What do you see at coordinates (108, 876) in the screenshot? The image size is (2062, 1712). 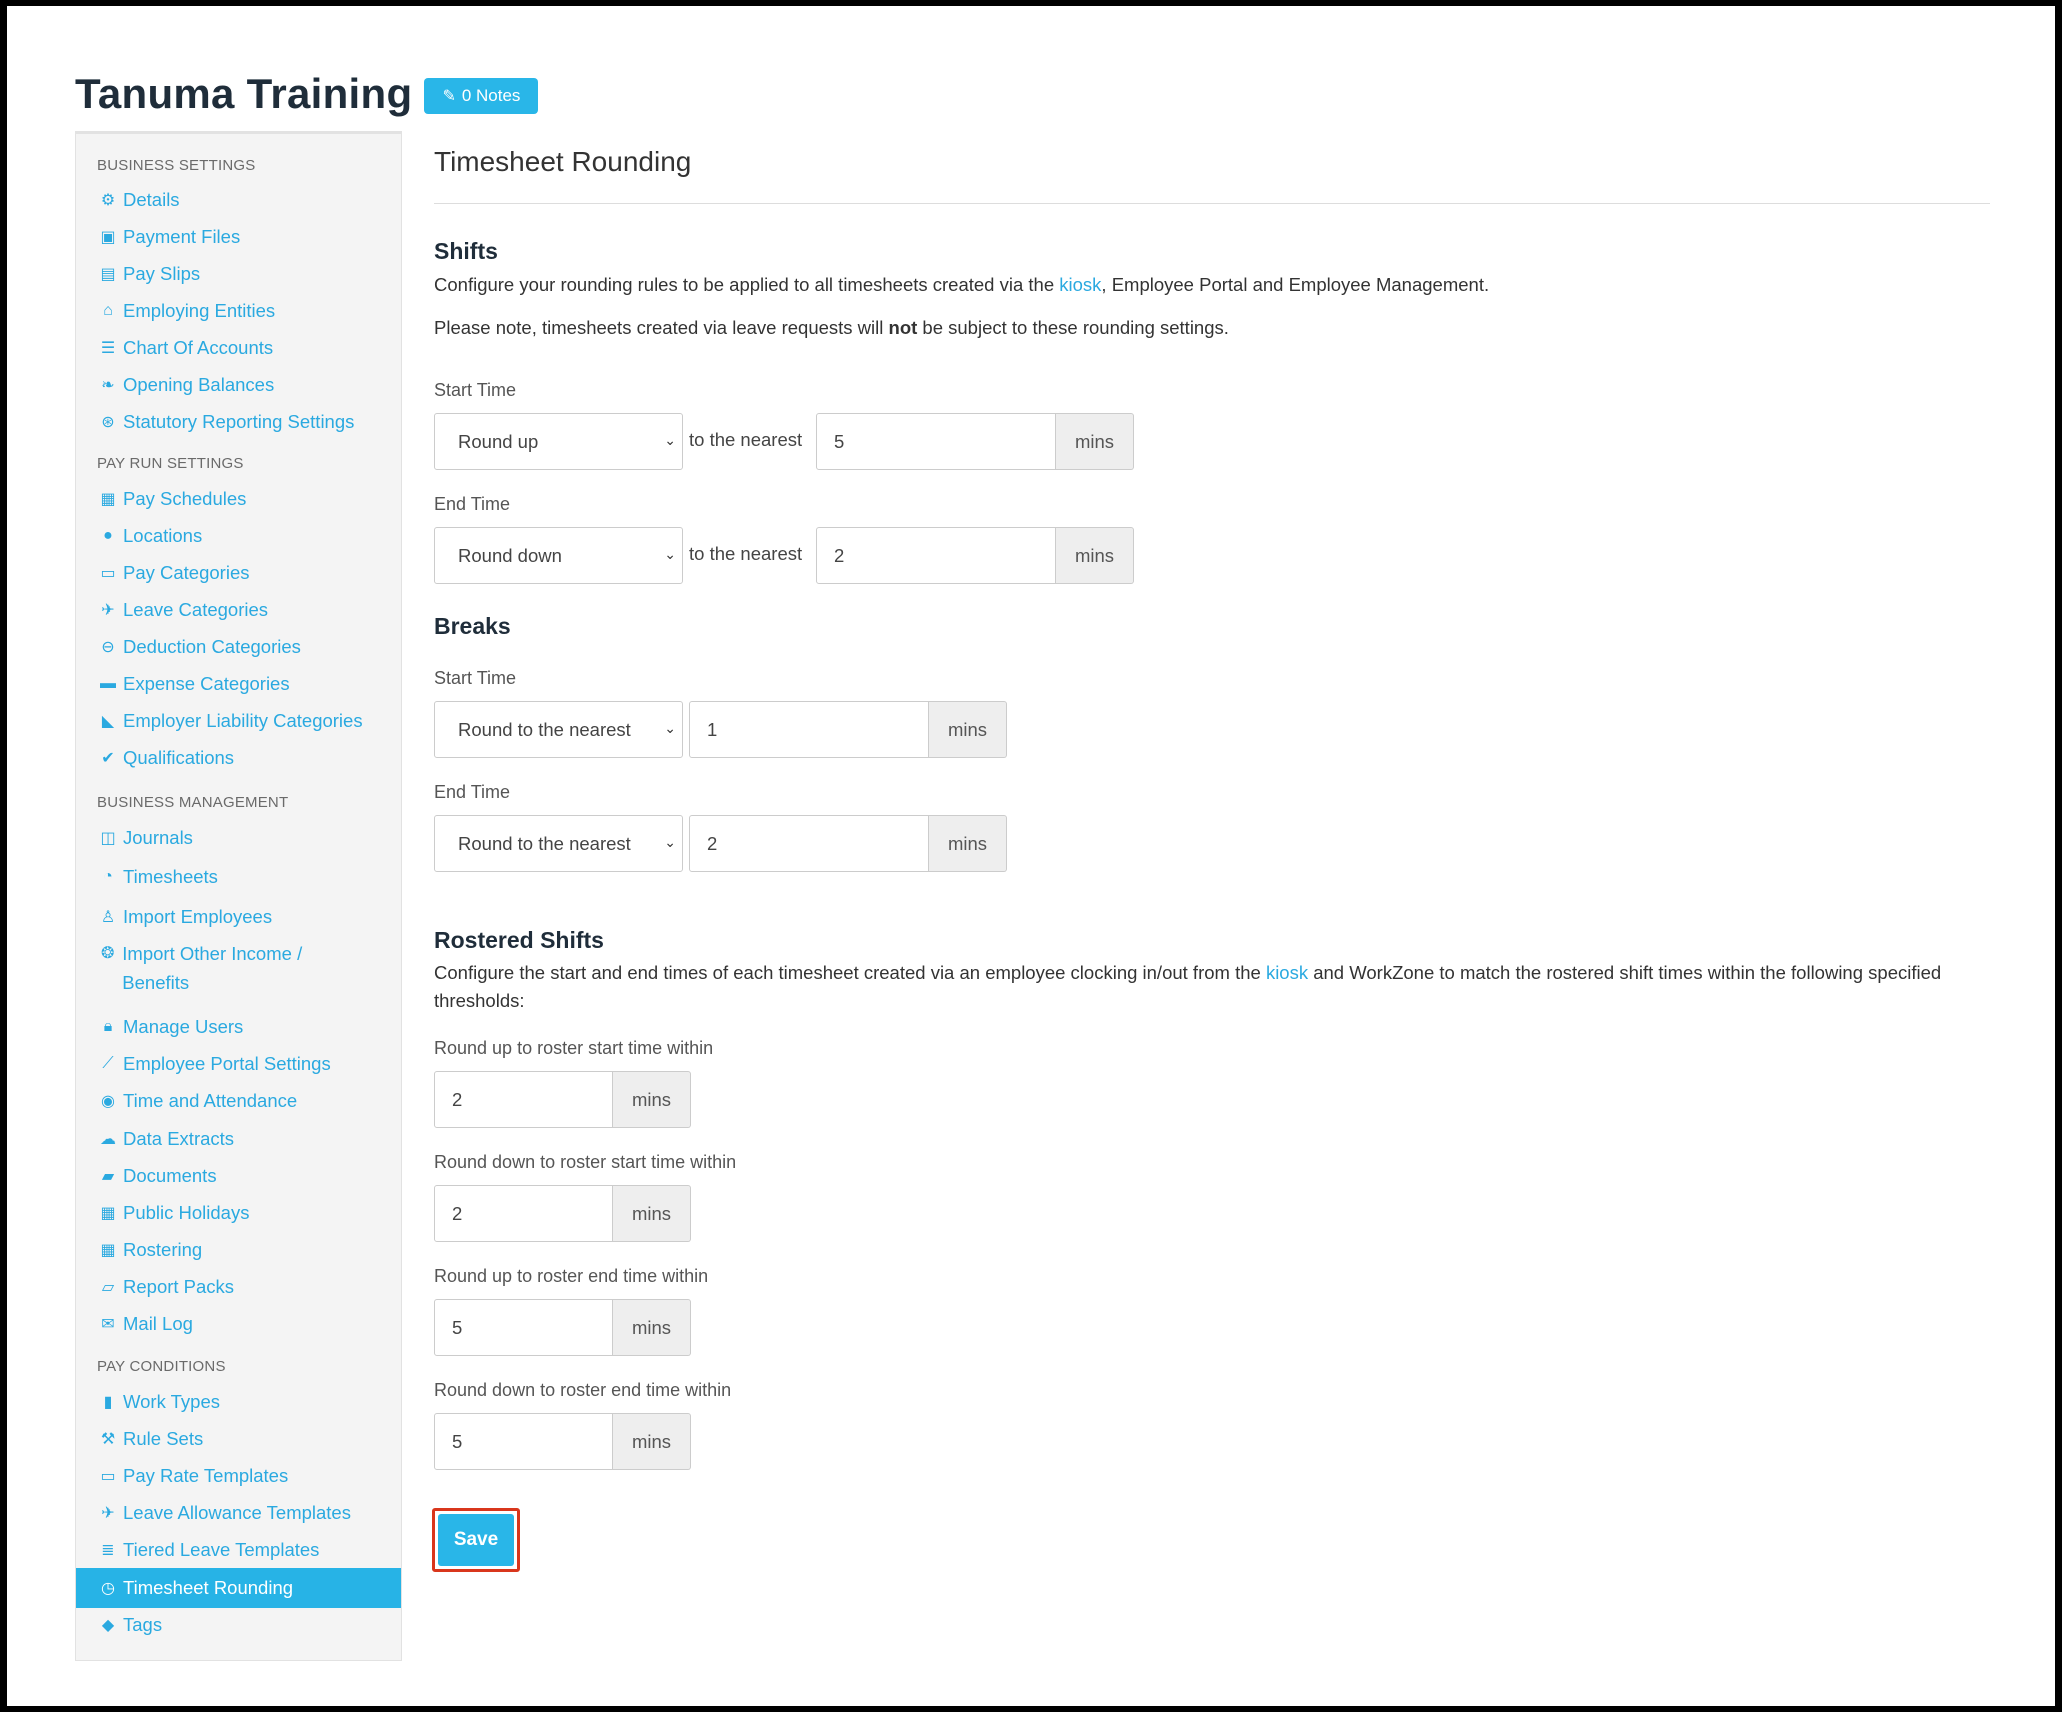 I see `clock-icon: ◔` at bounding box center [108, 876].